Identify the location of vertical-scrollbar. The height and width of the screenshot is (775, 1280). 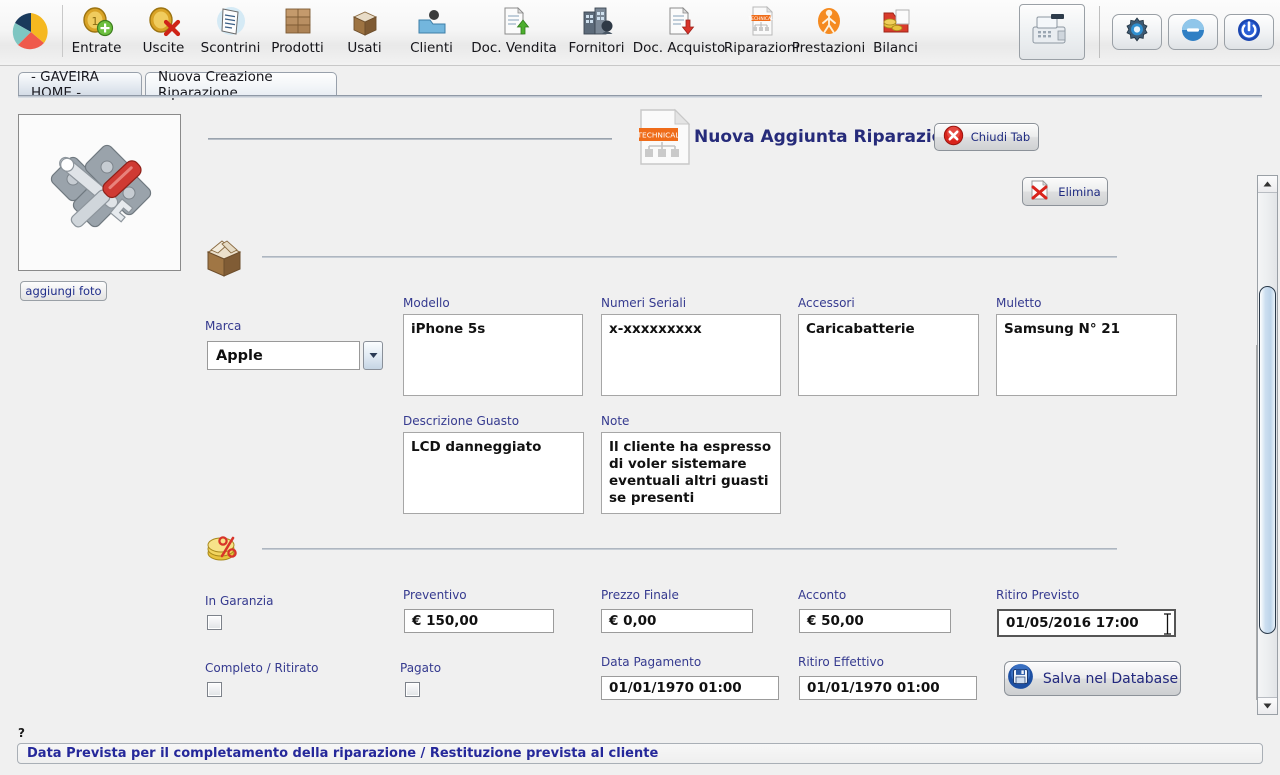
(1267, 445).